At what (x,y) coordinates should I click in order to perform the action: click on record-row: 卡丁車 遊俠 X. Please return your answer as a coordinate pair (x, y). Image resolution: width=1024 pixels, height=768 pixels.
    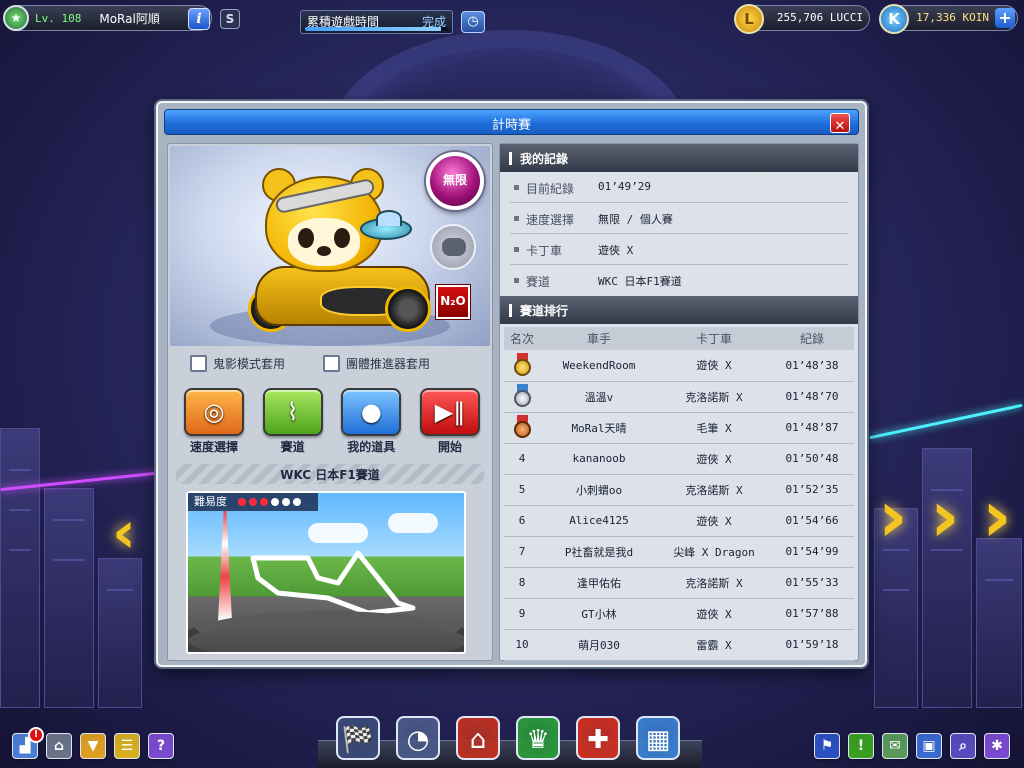
    Looking at the image, I should click on (679, 249).